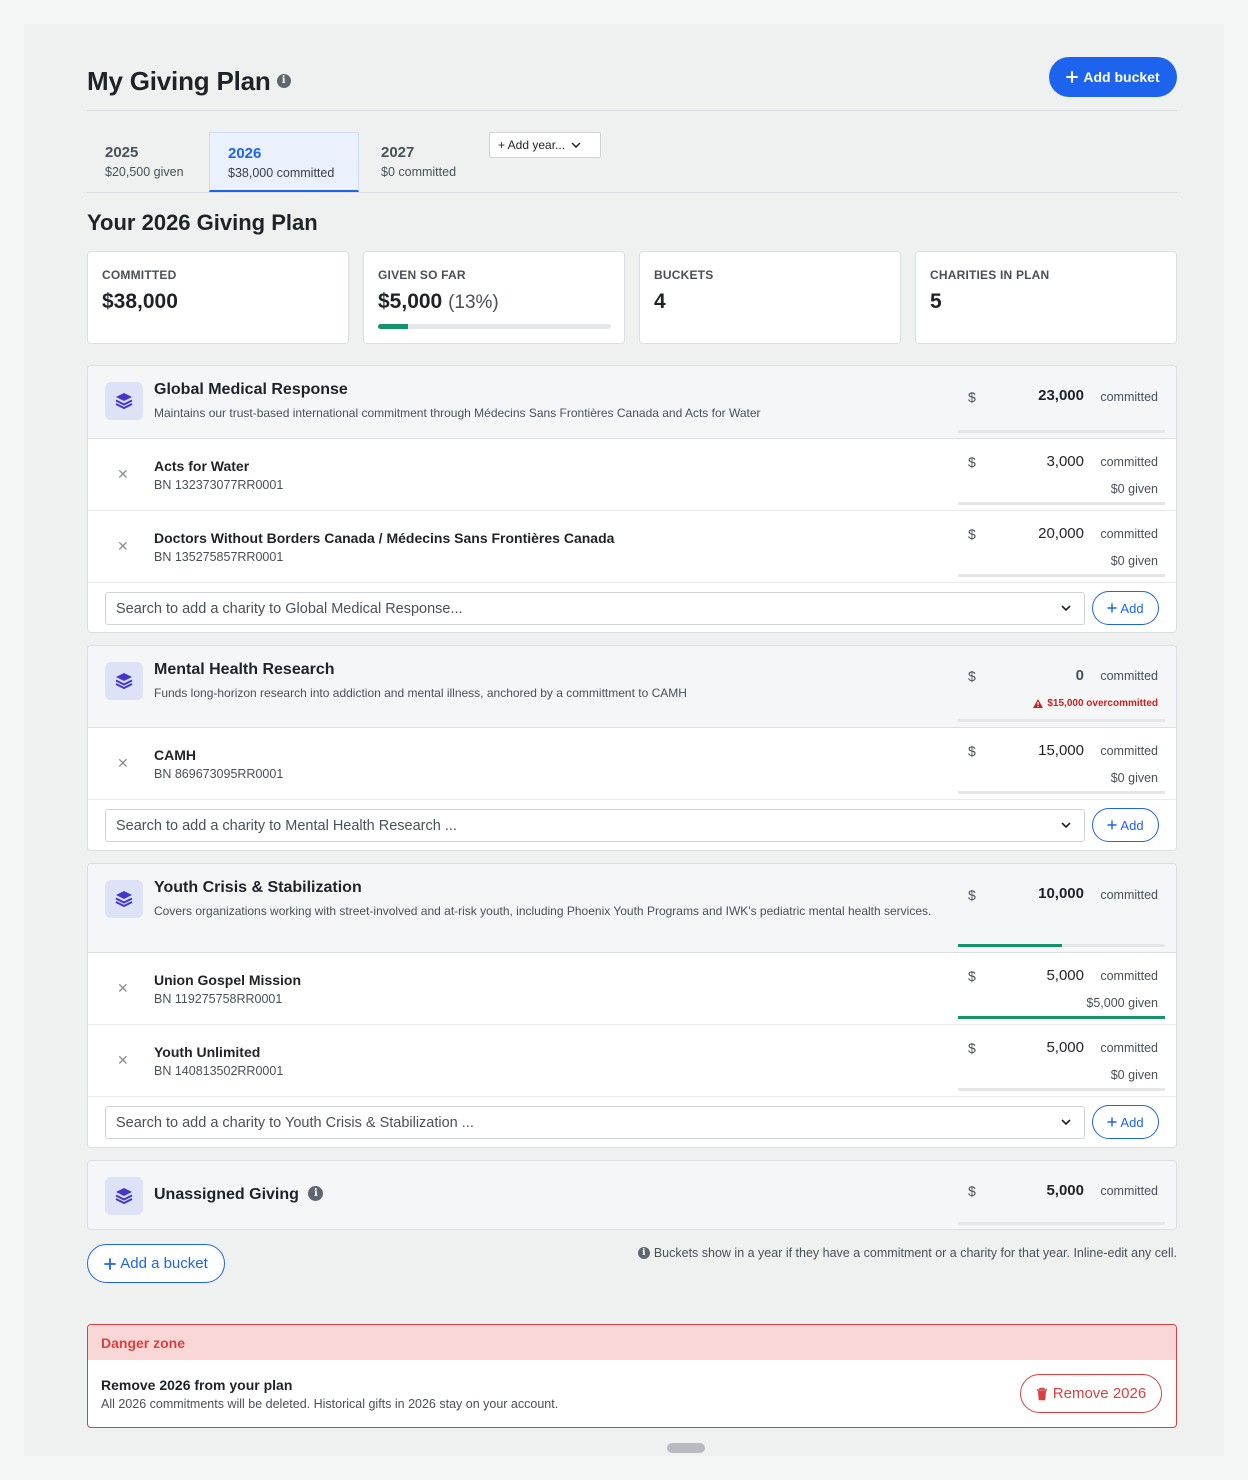  What do you see at coordinates (473, 302) in the screenshot?
I see `stat-percent: (13%)` at bounding box center [473, 302].